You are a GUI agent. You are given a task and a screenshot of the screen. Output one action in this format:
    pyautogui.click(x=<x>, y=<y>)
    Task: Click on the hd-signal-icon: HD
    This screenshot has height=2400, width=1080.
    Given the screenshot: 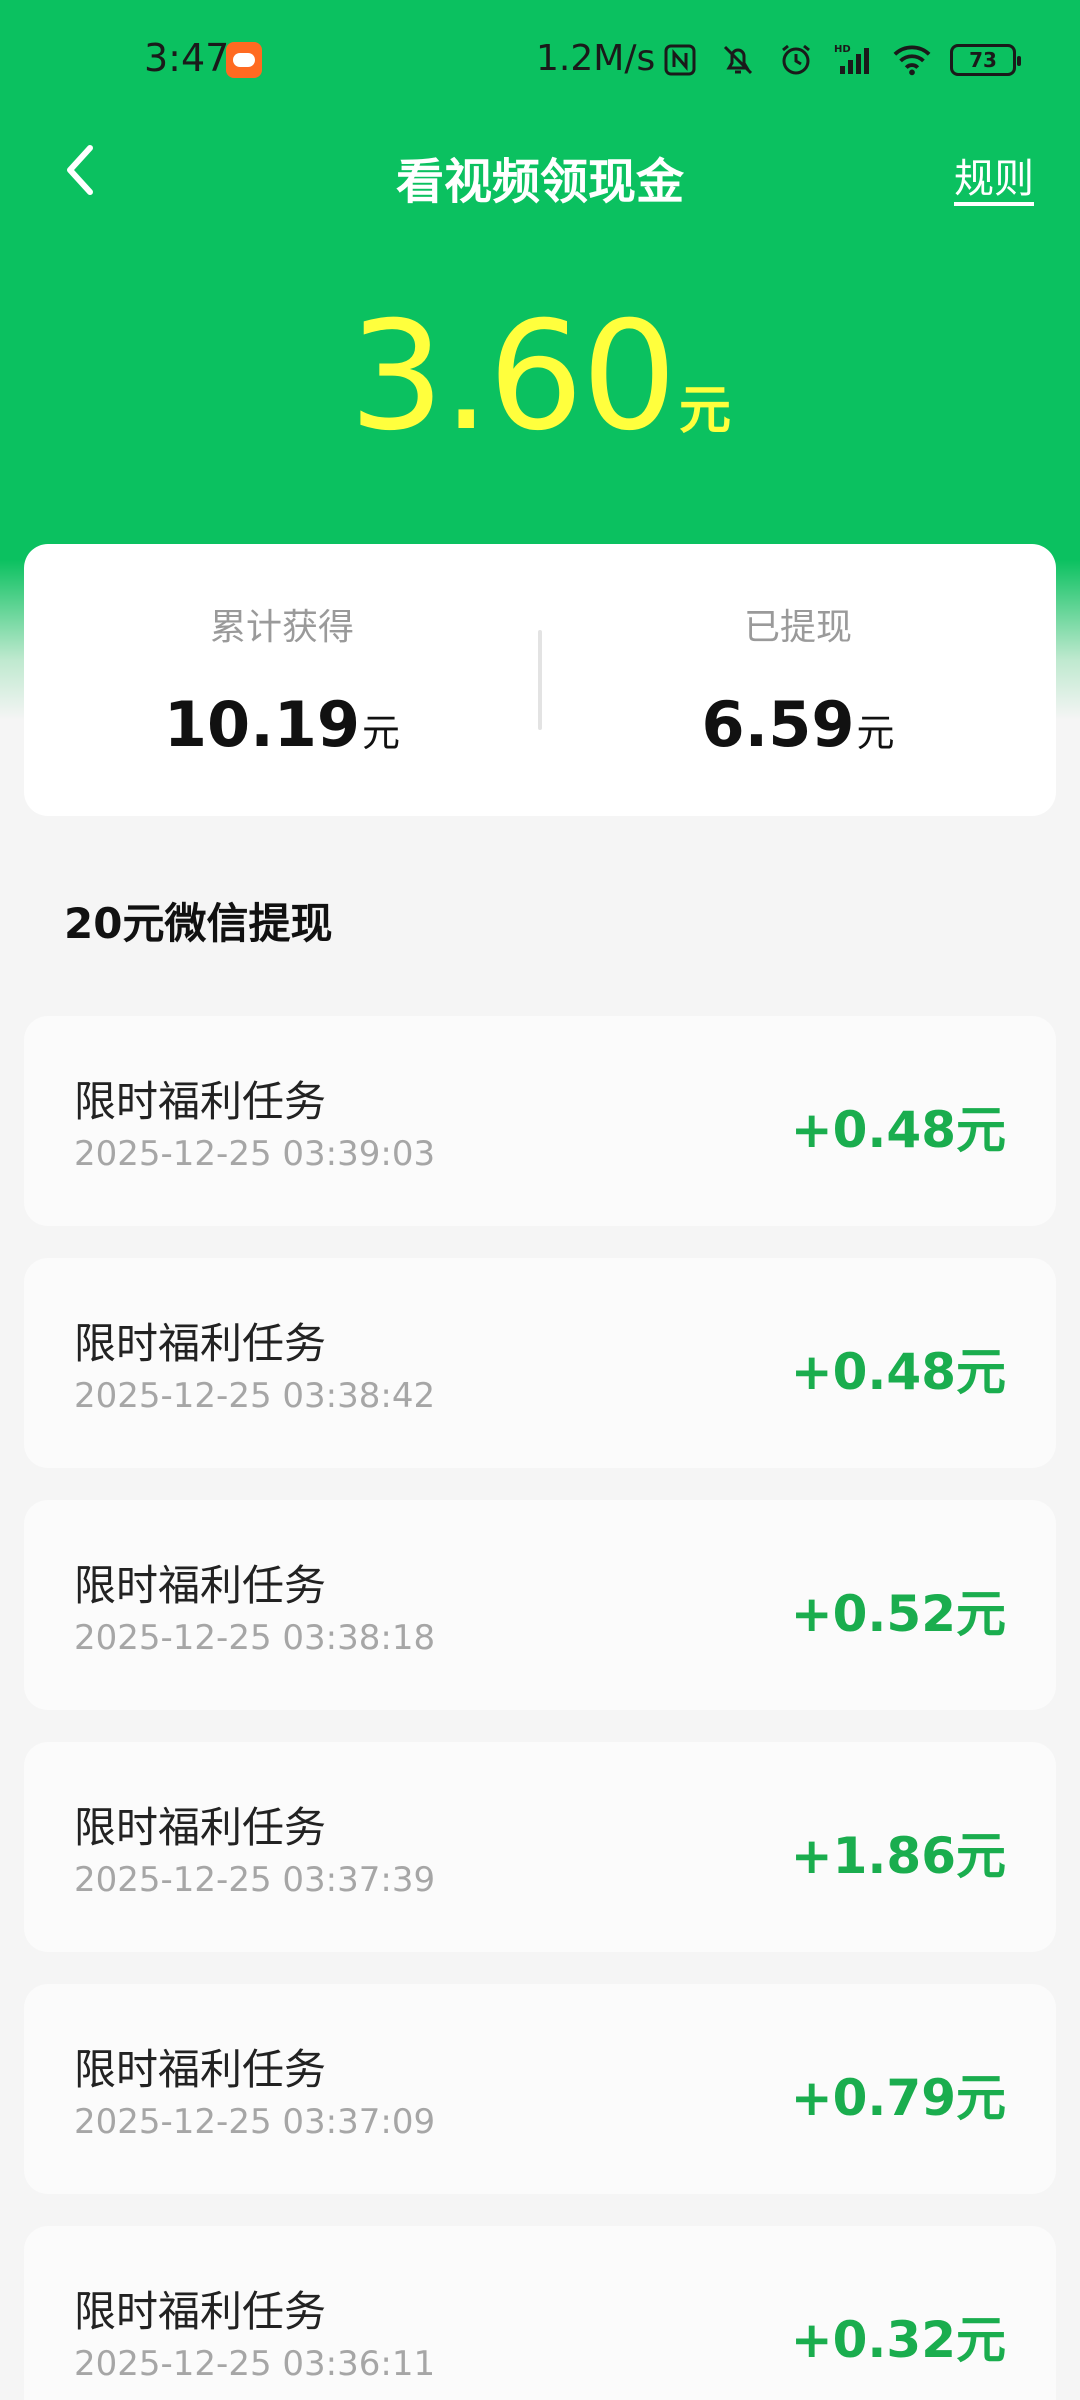 What is the action you would take?
    pyautogui.click(x=854, y=60)
    